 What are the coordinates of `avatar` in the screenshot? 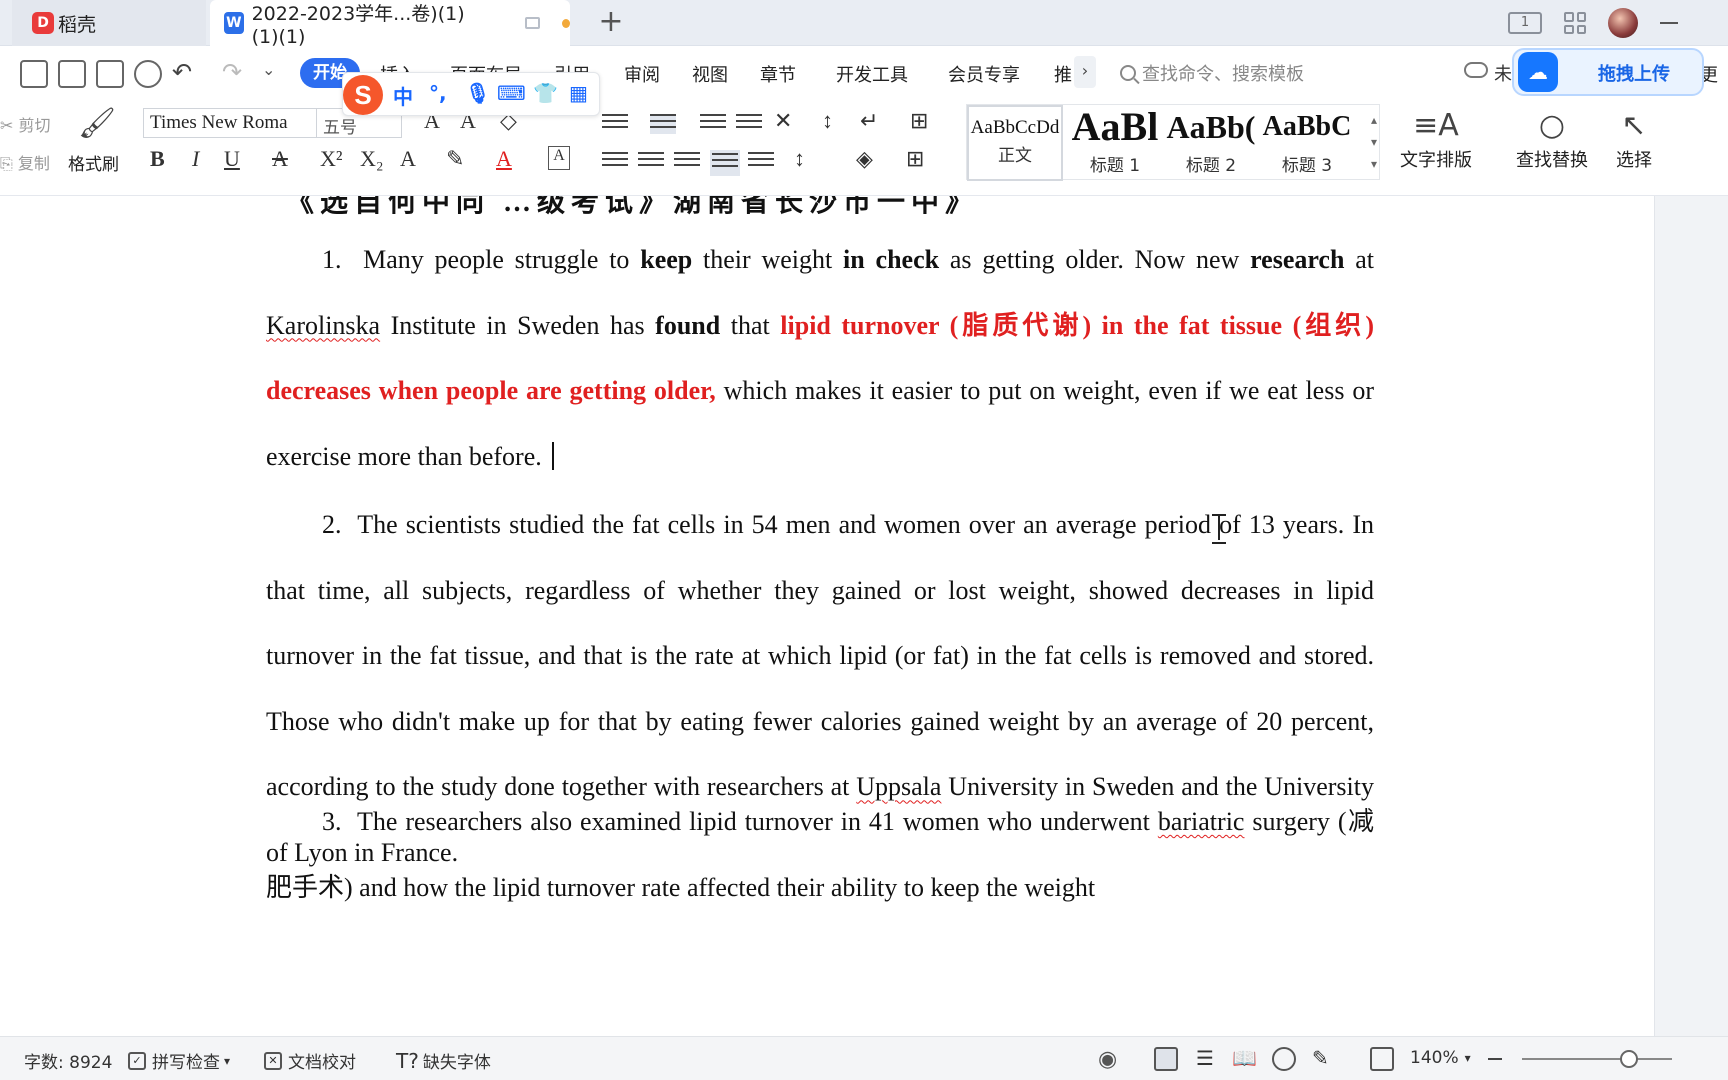 It's located at (1623, 23).